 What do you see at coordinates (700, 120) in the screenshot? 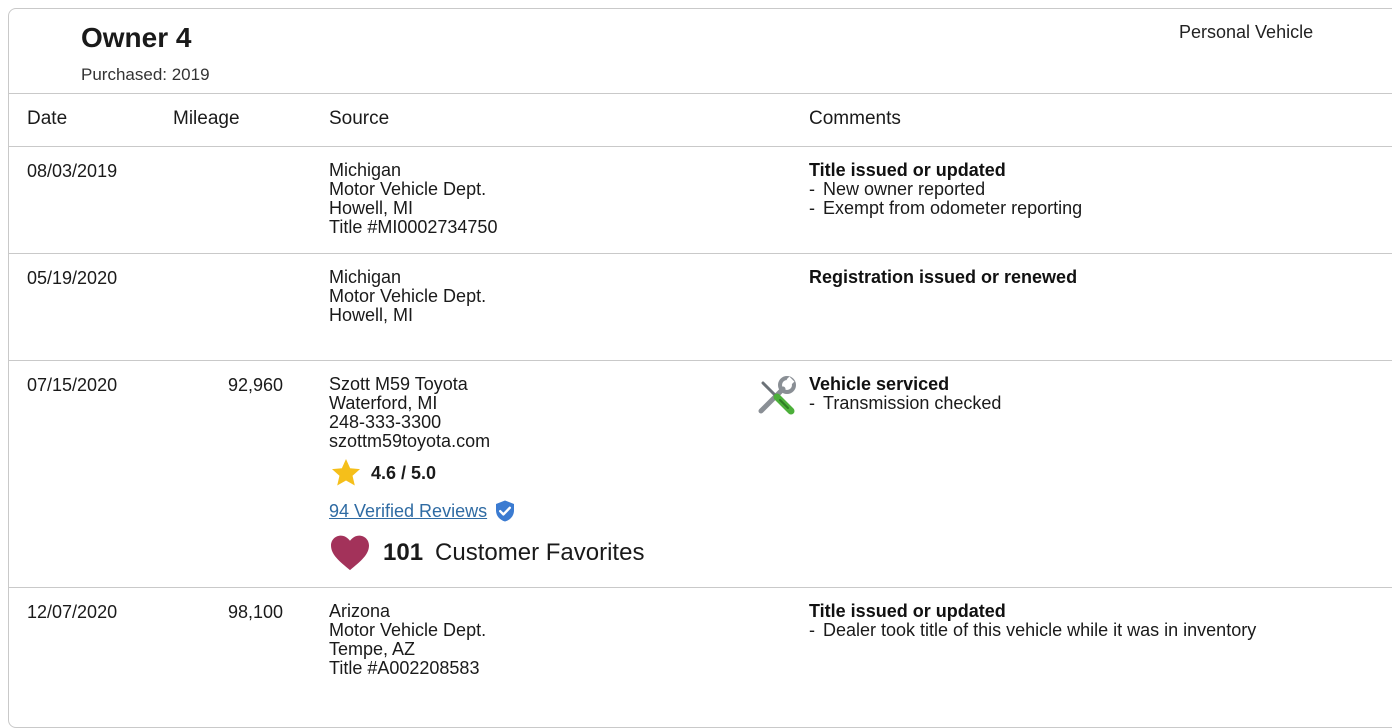
I see `table-header: Date Mileage Source Comments` at bounding box center [700, 120].